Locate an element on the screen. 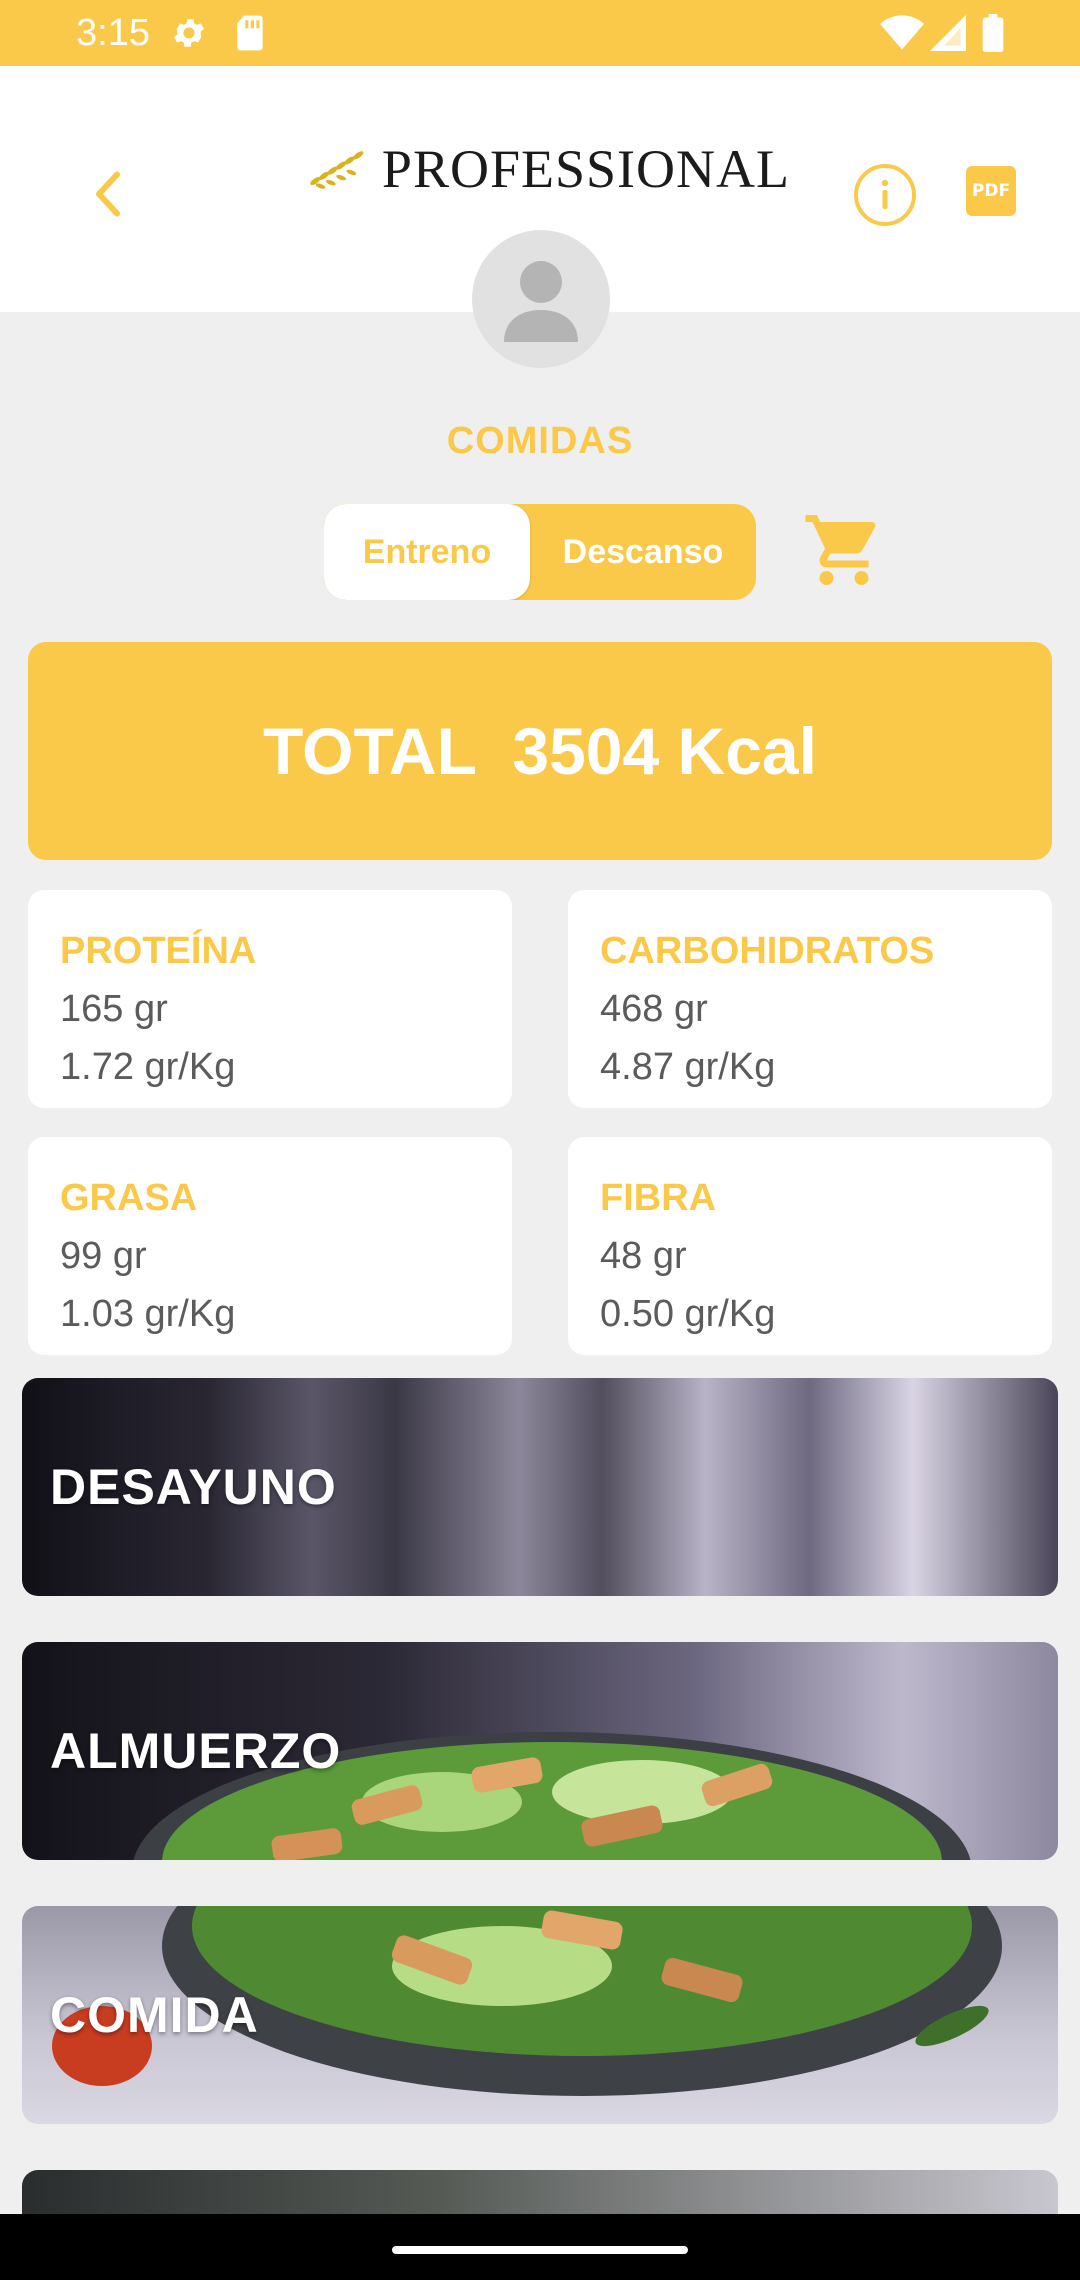 The image size is (1080, 2280). meal-card-comida: COMIDA is located at coordinates (540, 2015).